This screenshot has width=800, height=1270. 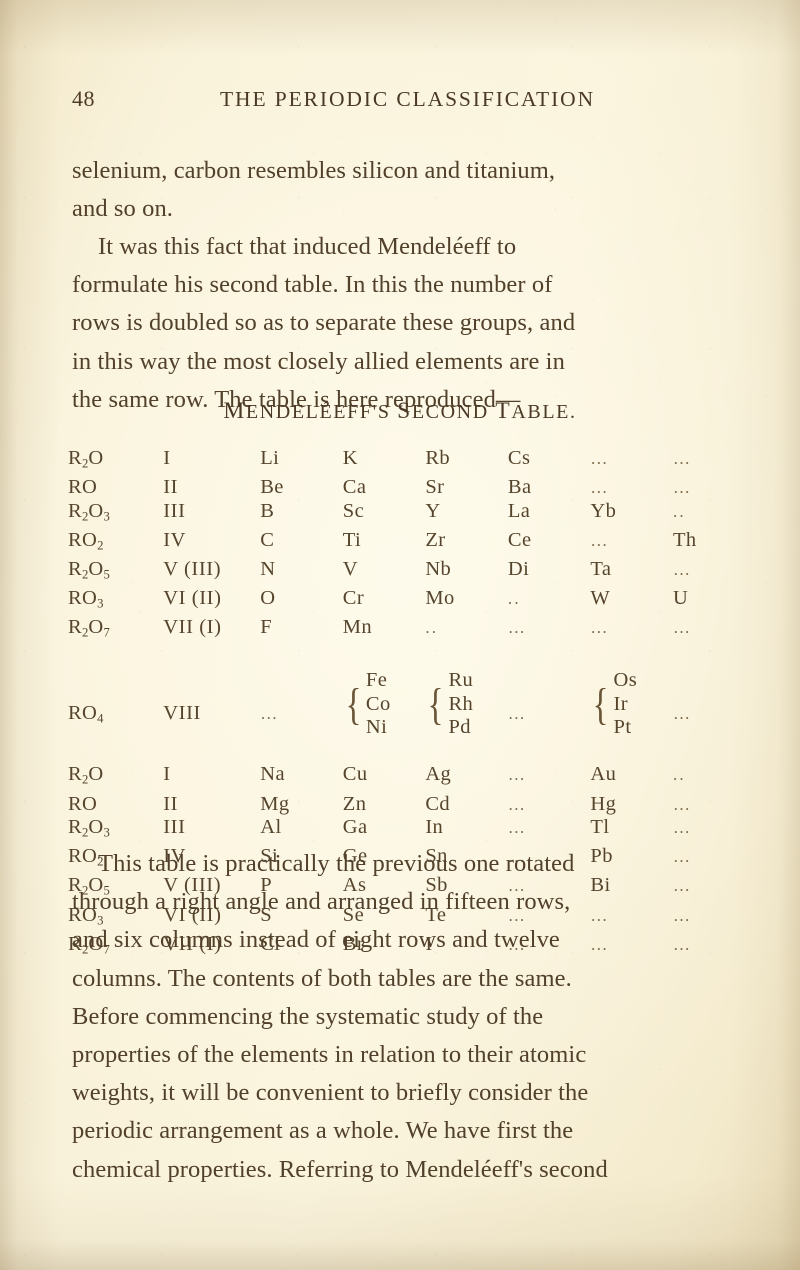 What do you see at coordinates (466, 805) in the screenshot?
I see `table-cell-element: Cd` at bounding box center [466, 805].